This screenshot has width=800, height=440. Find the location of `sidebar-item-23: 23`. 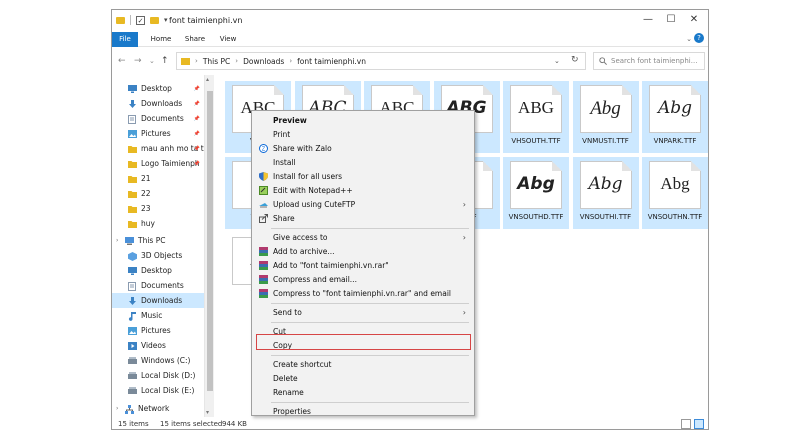

sidebar-item-23: 23 is located at coordinates (158, 208).